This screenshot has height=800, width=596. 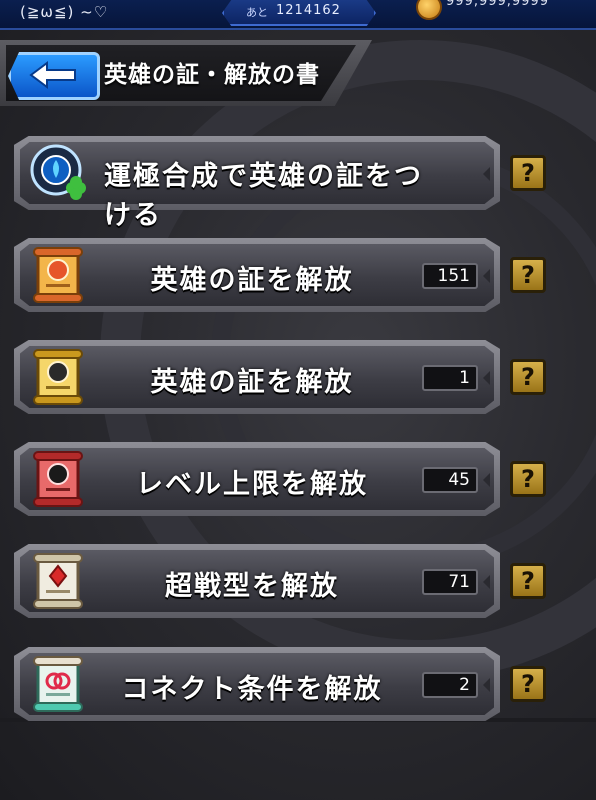 I want to click on back-button, so click(x=54, y=76).